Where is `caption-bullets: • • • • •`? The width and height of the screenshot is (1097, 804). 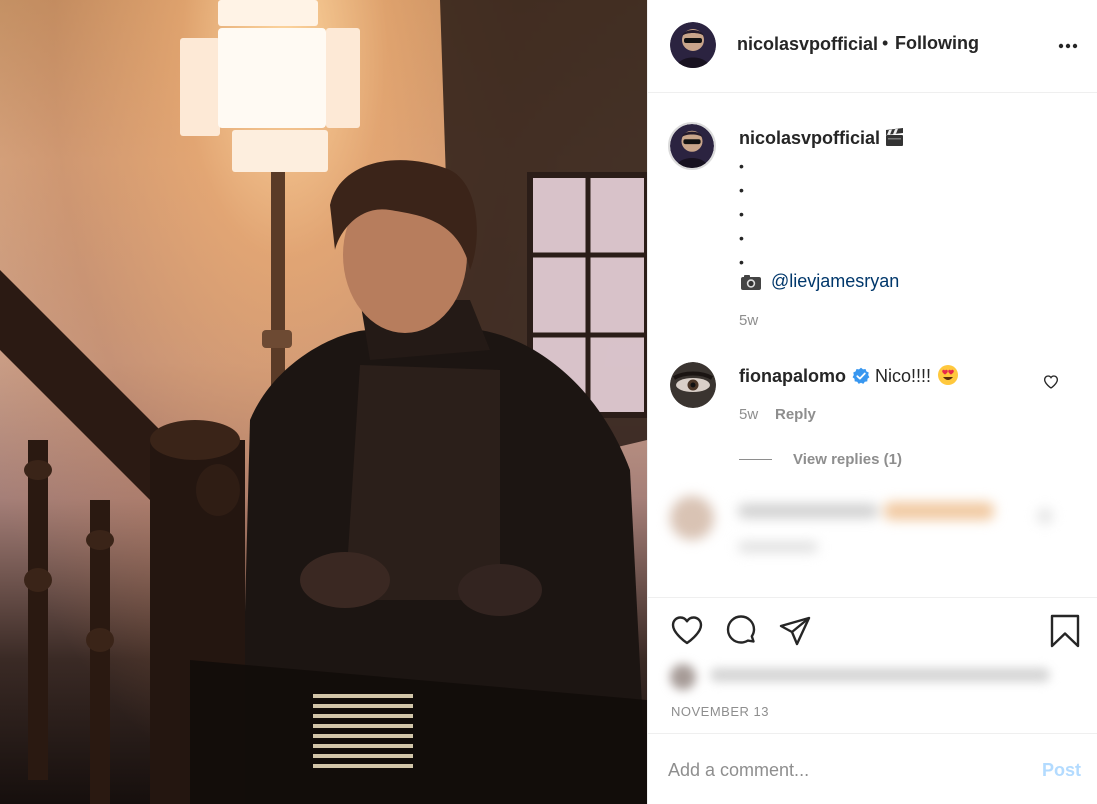
caption-bullets: • • • • • is located at coordinates (741, 214).